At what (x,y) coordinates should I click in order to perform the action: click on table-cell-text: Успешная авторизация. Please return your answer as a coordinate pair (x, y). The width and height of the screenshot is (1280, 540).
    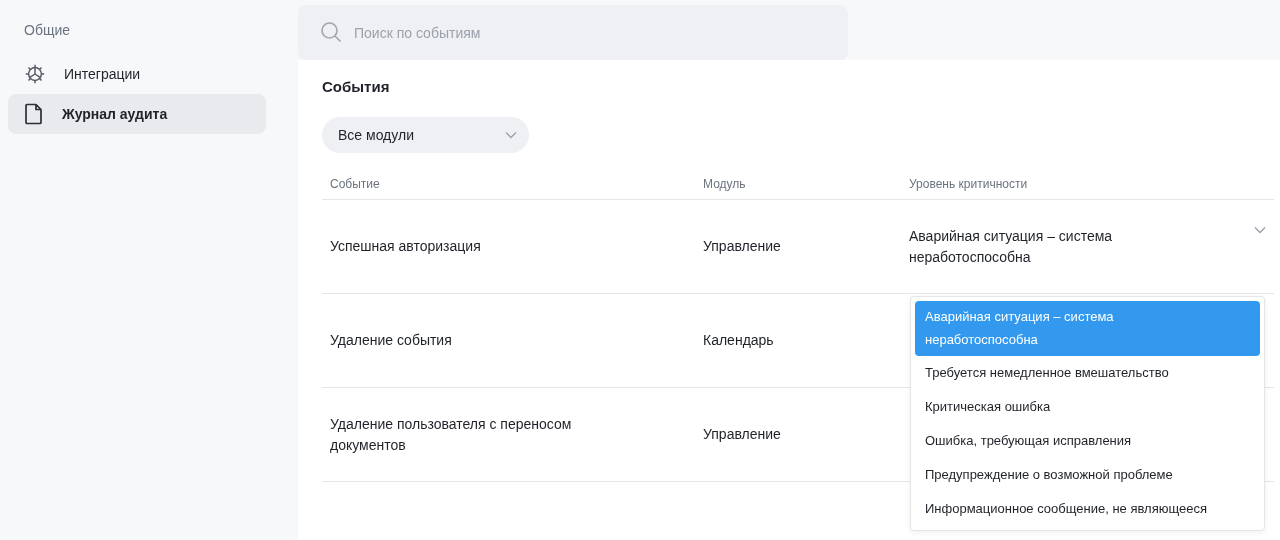
    Looking at the image, I should click on (405, 246).